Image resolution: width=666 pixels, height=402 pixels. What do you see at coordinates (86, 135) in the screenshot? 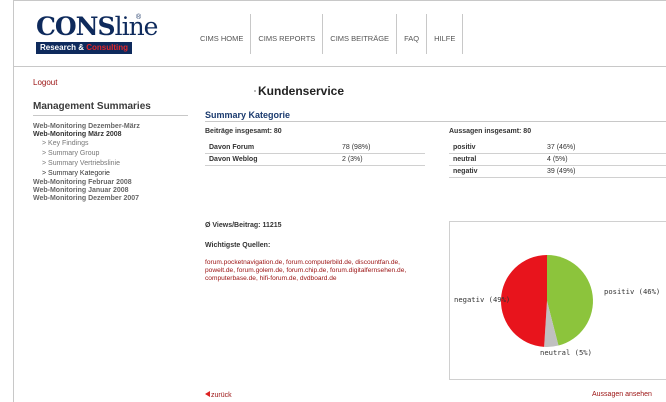
I see `sidebar-item: Web-Monitoring März 2008` at bounding box center [86, 135].